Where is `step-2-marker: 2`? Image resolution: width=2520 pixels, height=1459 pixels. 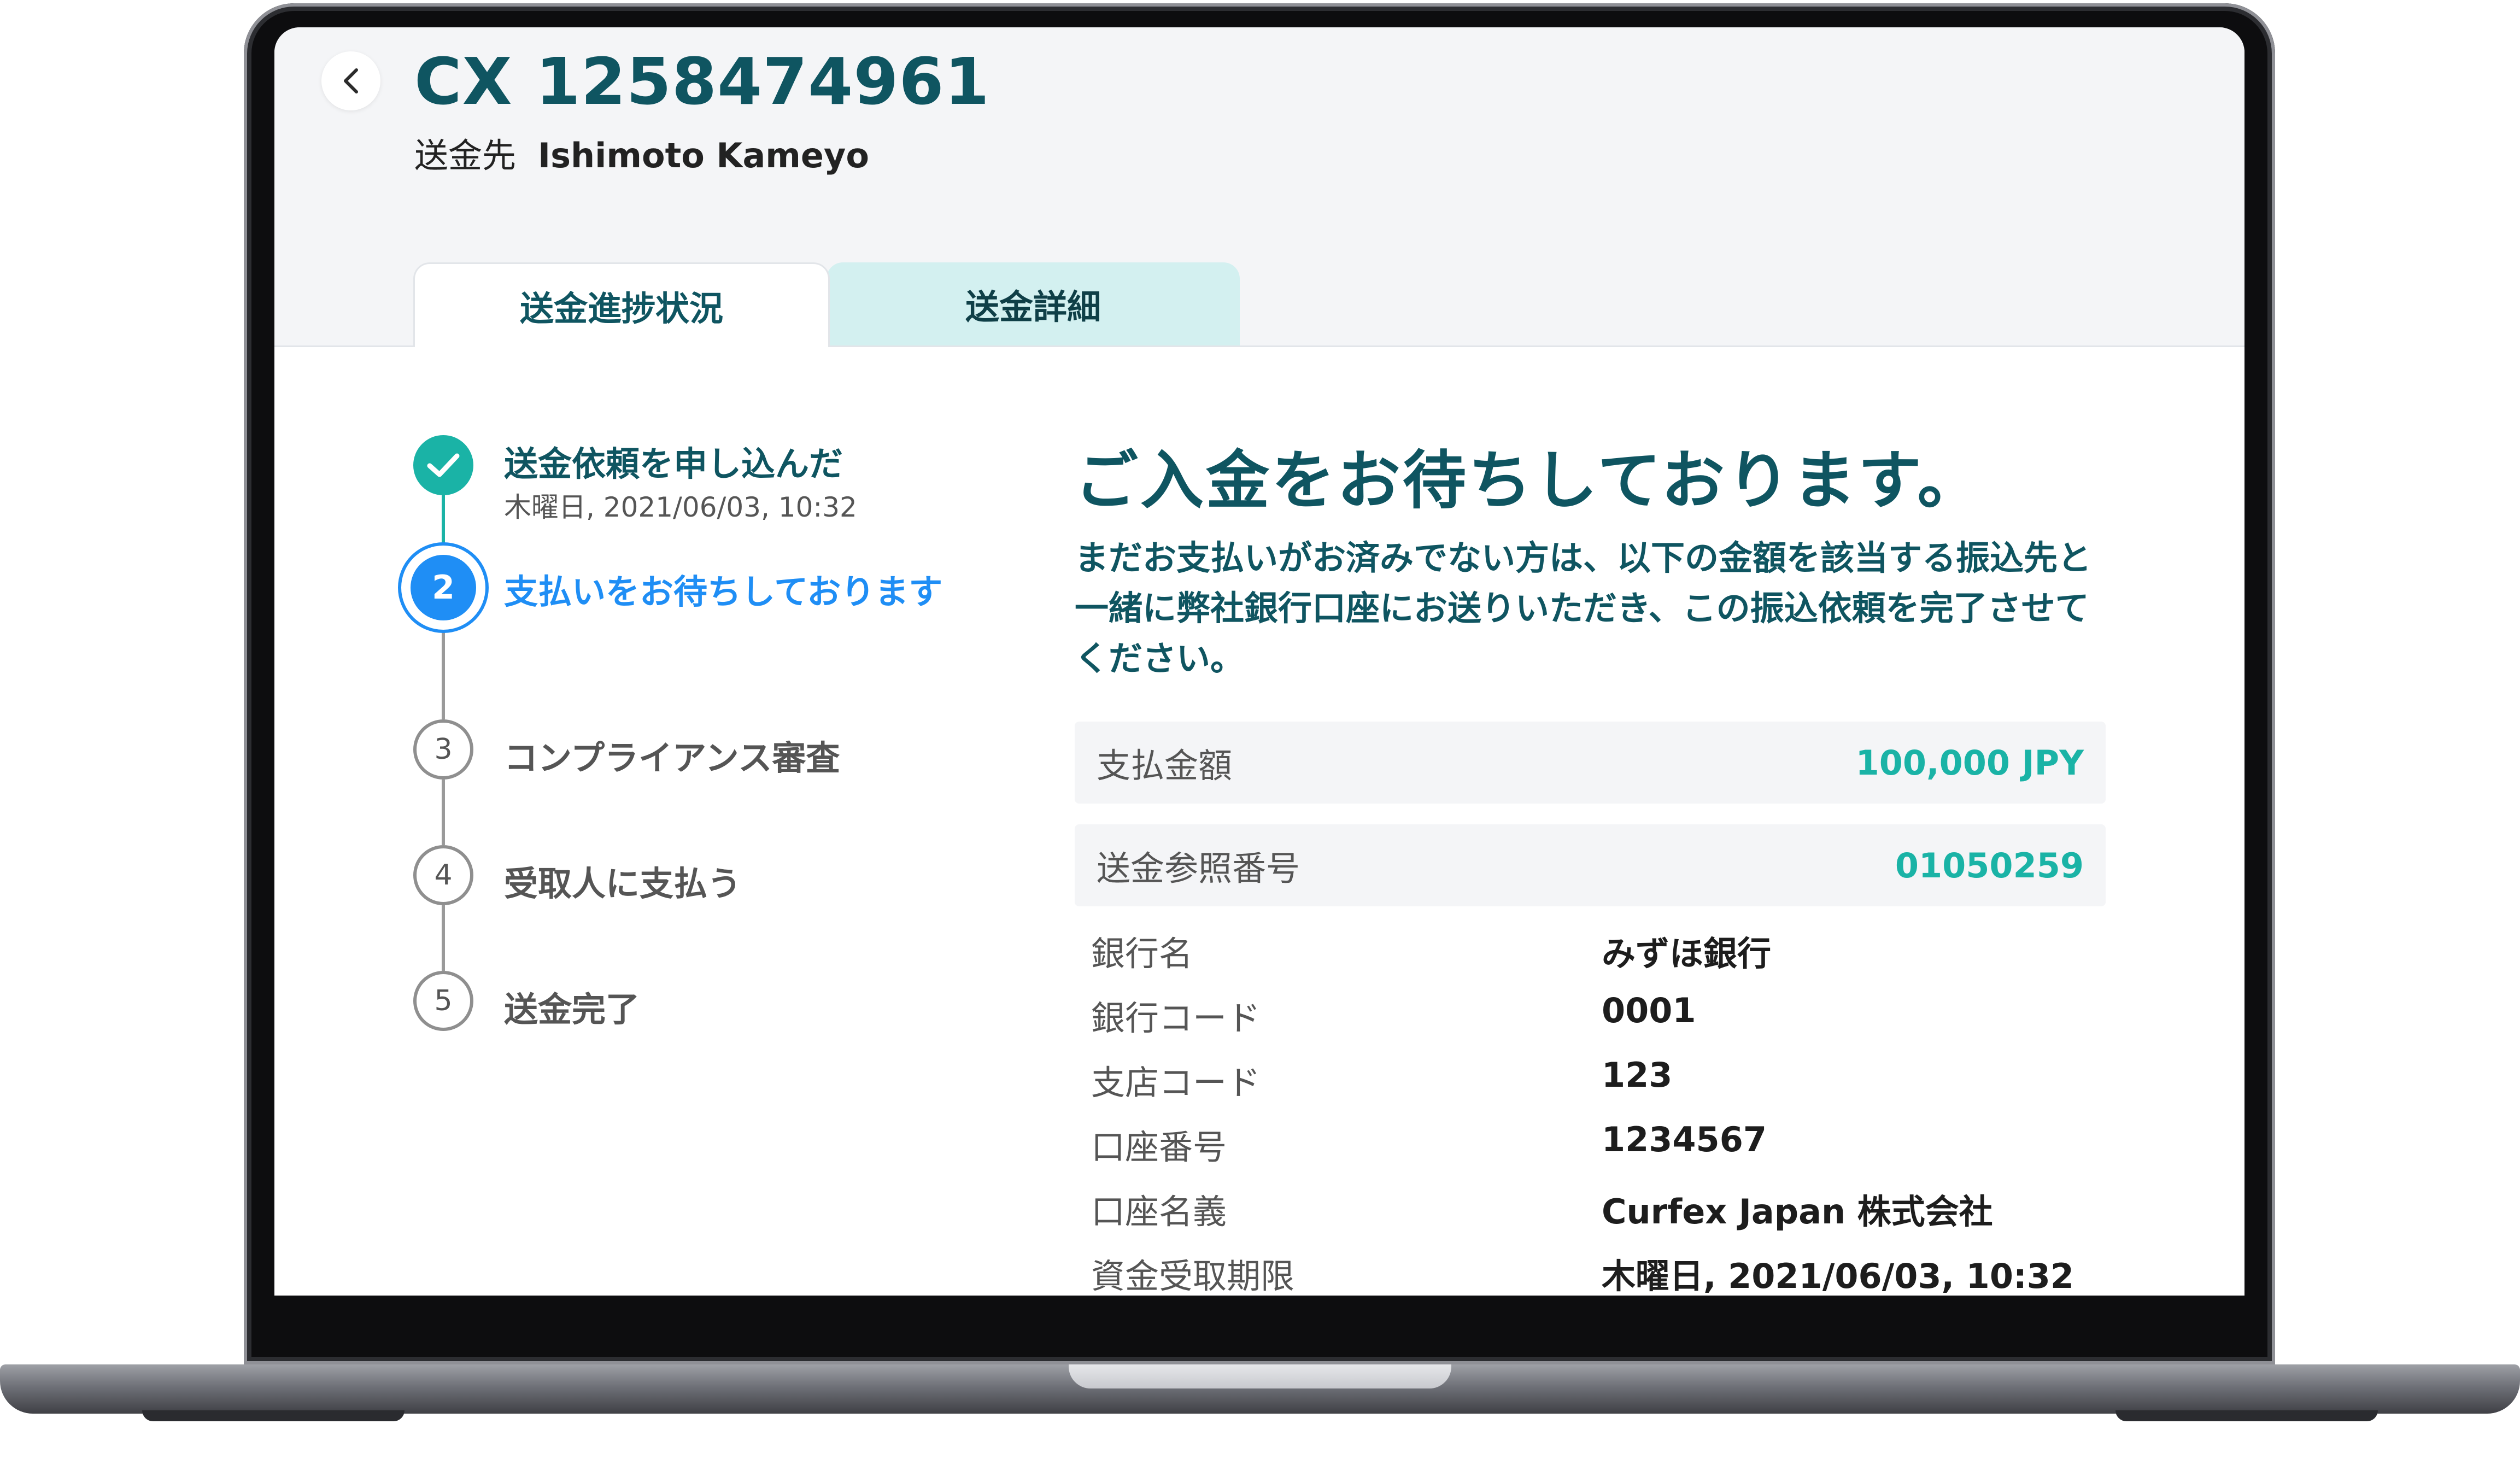
step-2-marker: 2 is located at coordinates (443, 587).